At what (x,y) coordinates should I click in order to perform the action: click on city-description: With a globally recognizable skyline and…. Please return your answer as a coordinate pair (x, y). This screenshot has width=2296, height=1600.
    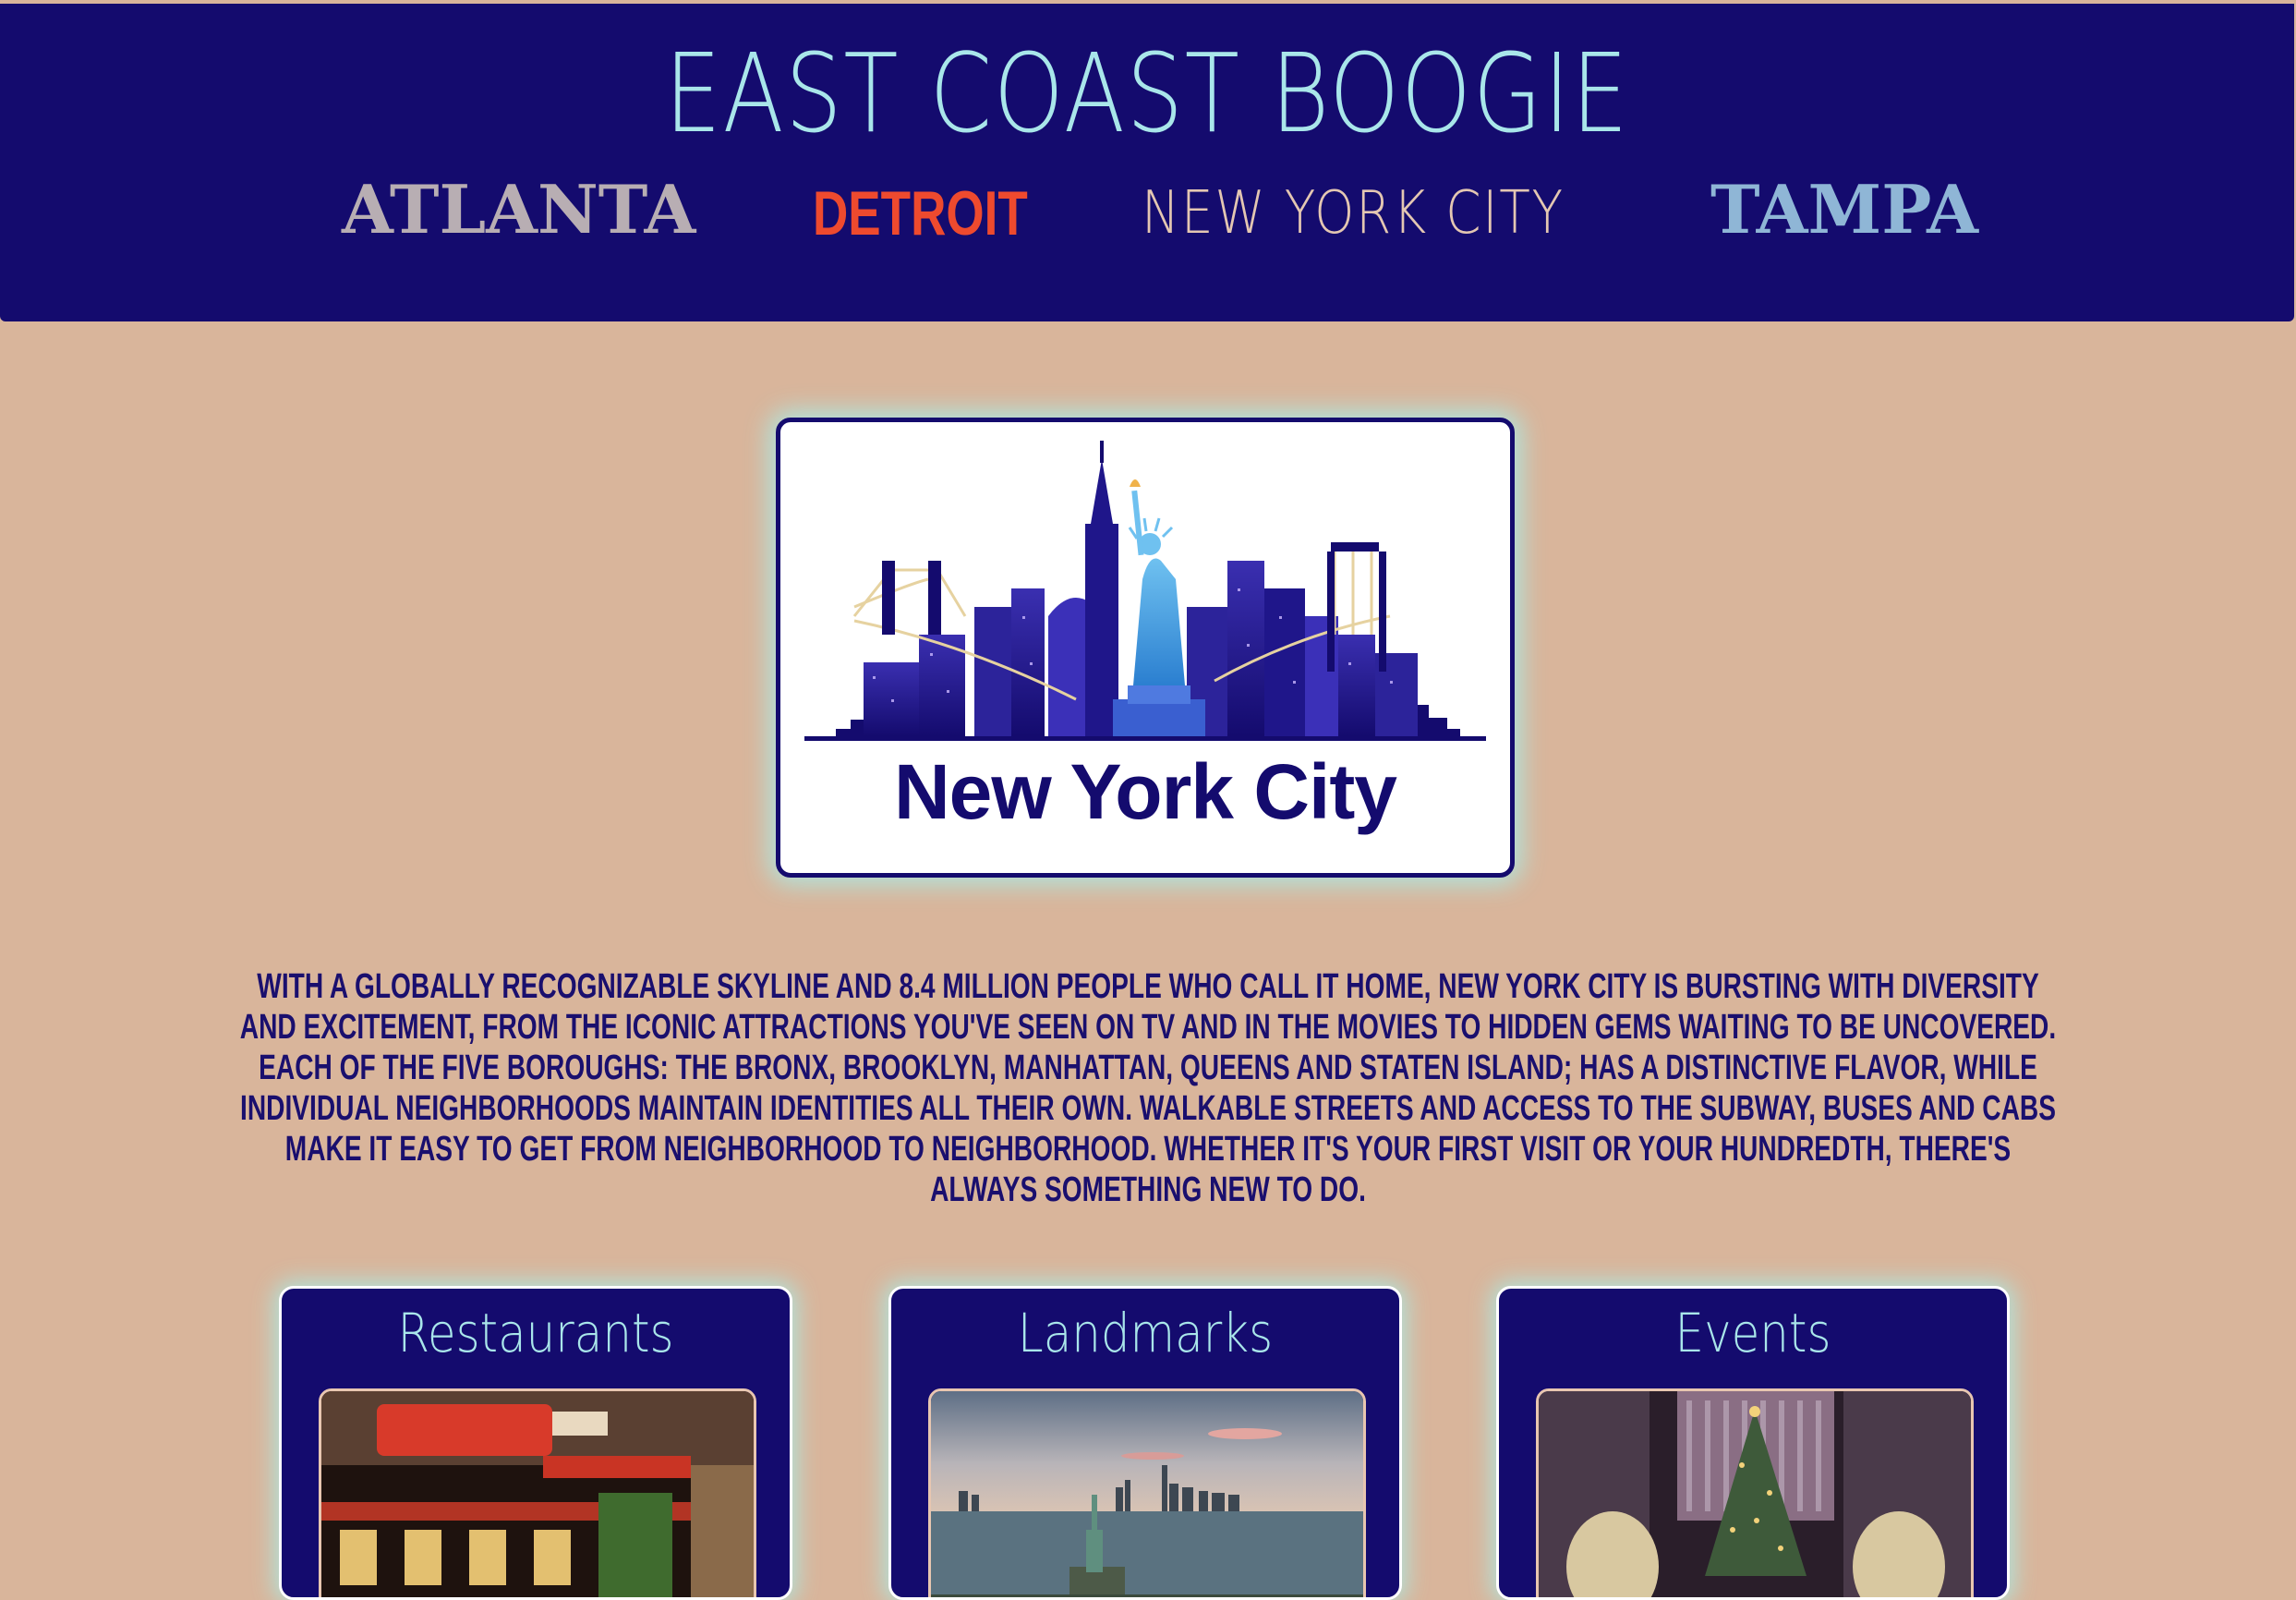
    Looking at the image, I should click on (1148, 1088).